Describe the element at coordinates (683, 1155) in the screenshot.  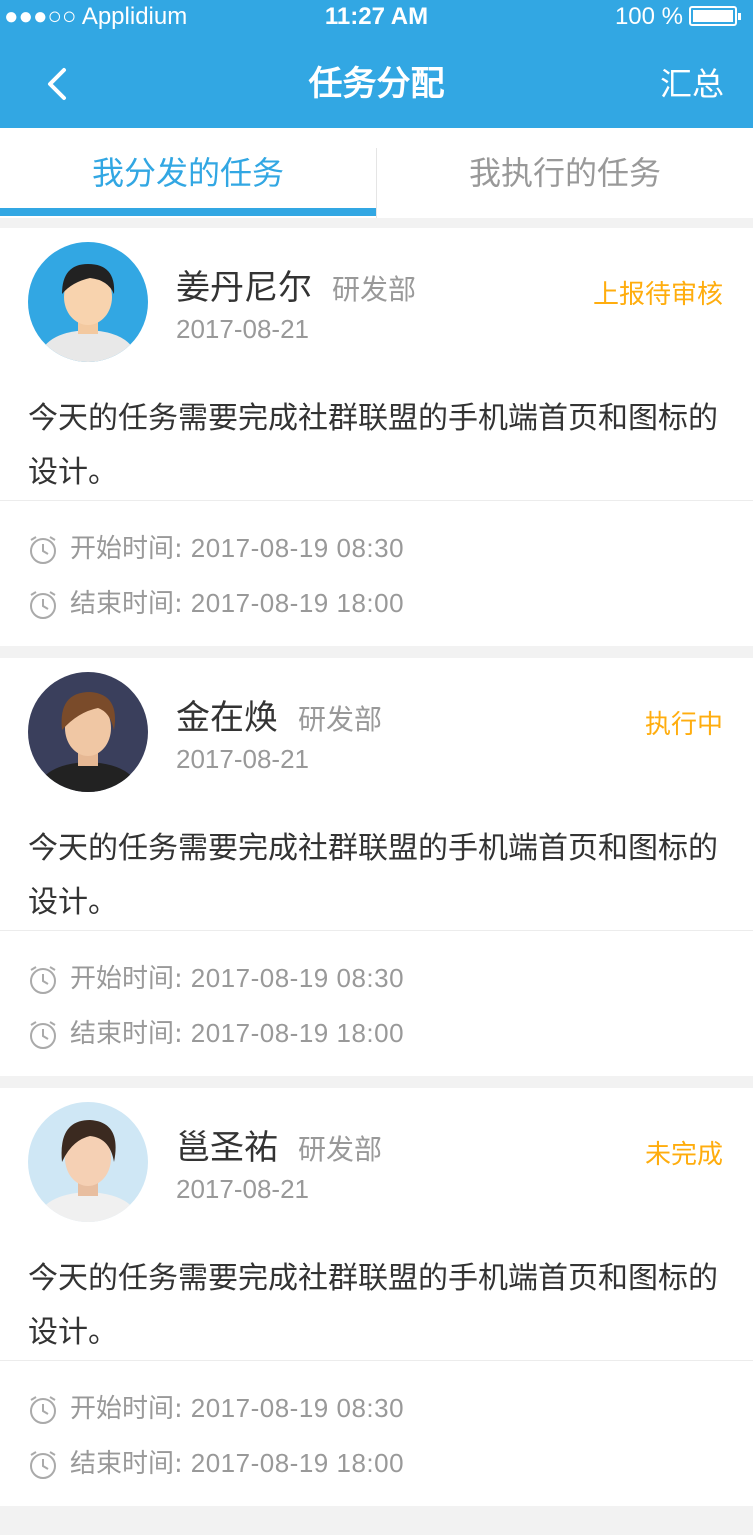
I see `status-badge: 未完成` at that location.